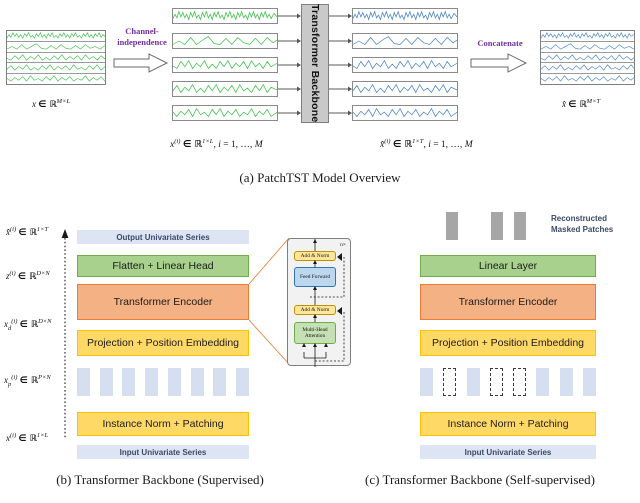  I want to click on panel-c-projection-position-embedding: Projection + Position Embedding, so click(508, 343).